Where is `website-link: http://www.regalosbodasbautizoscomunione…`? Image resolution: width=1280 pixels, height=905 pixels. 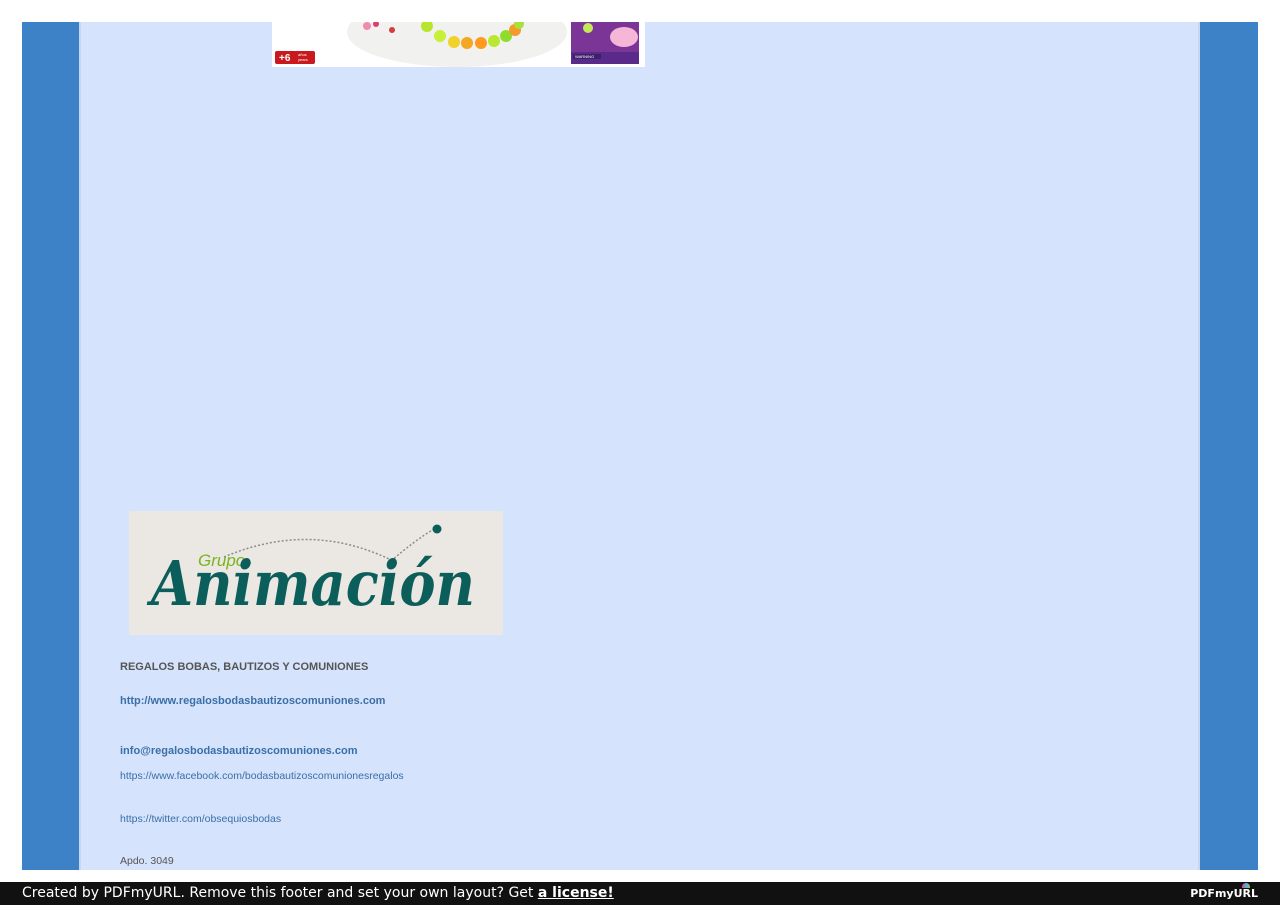
website-link: http://www.regalosbodasbautizoscomunione… is located at coordinates (252, 701).